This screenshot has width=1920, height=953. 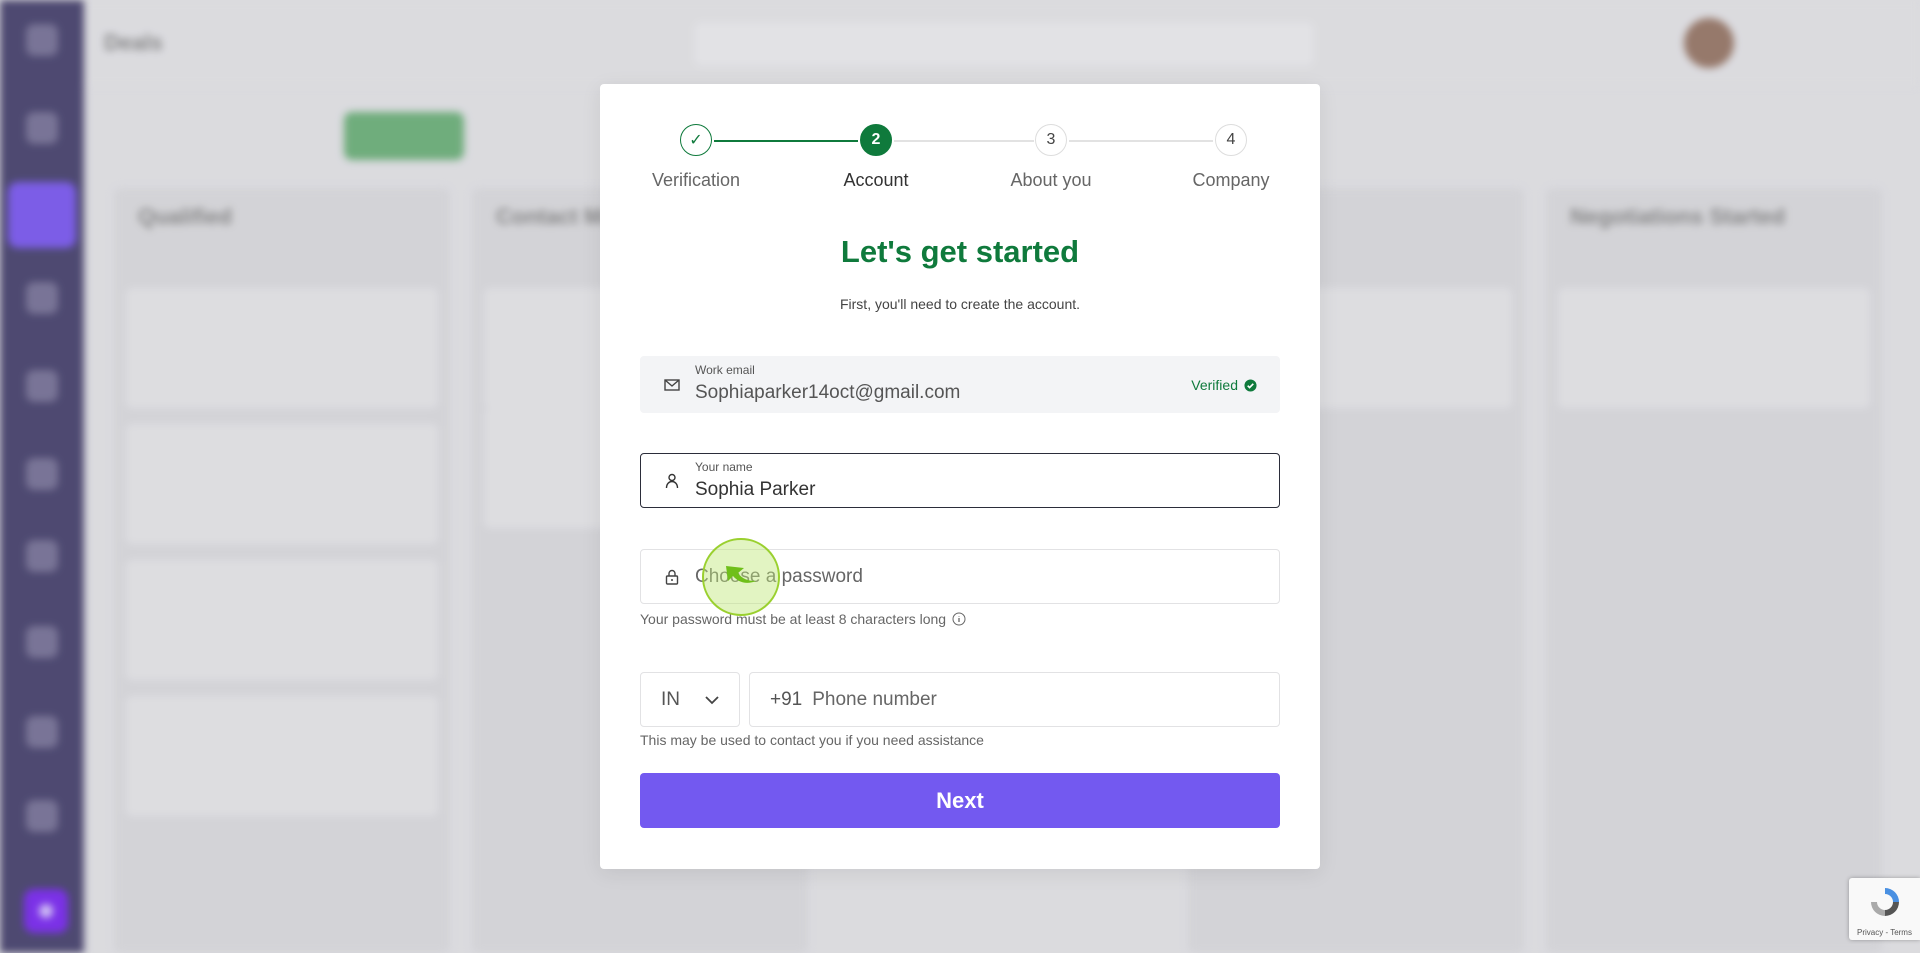 I want to click on recaptcha-badge: Privacy - Terms, so click(x=1884, y=909).